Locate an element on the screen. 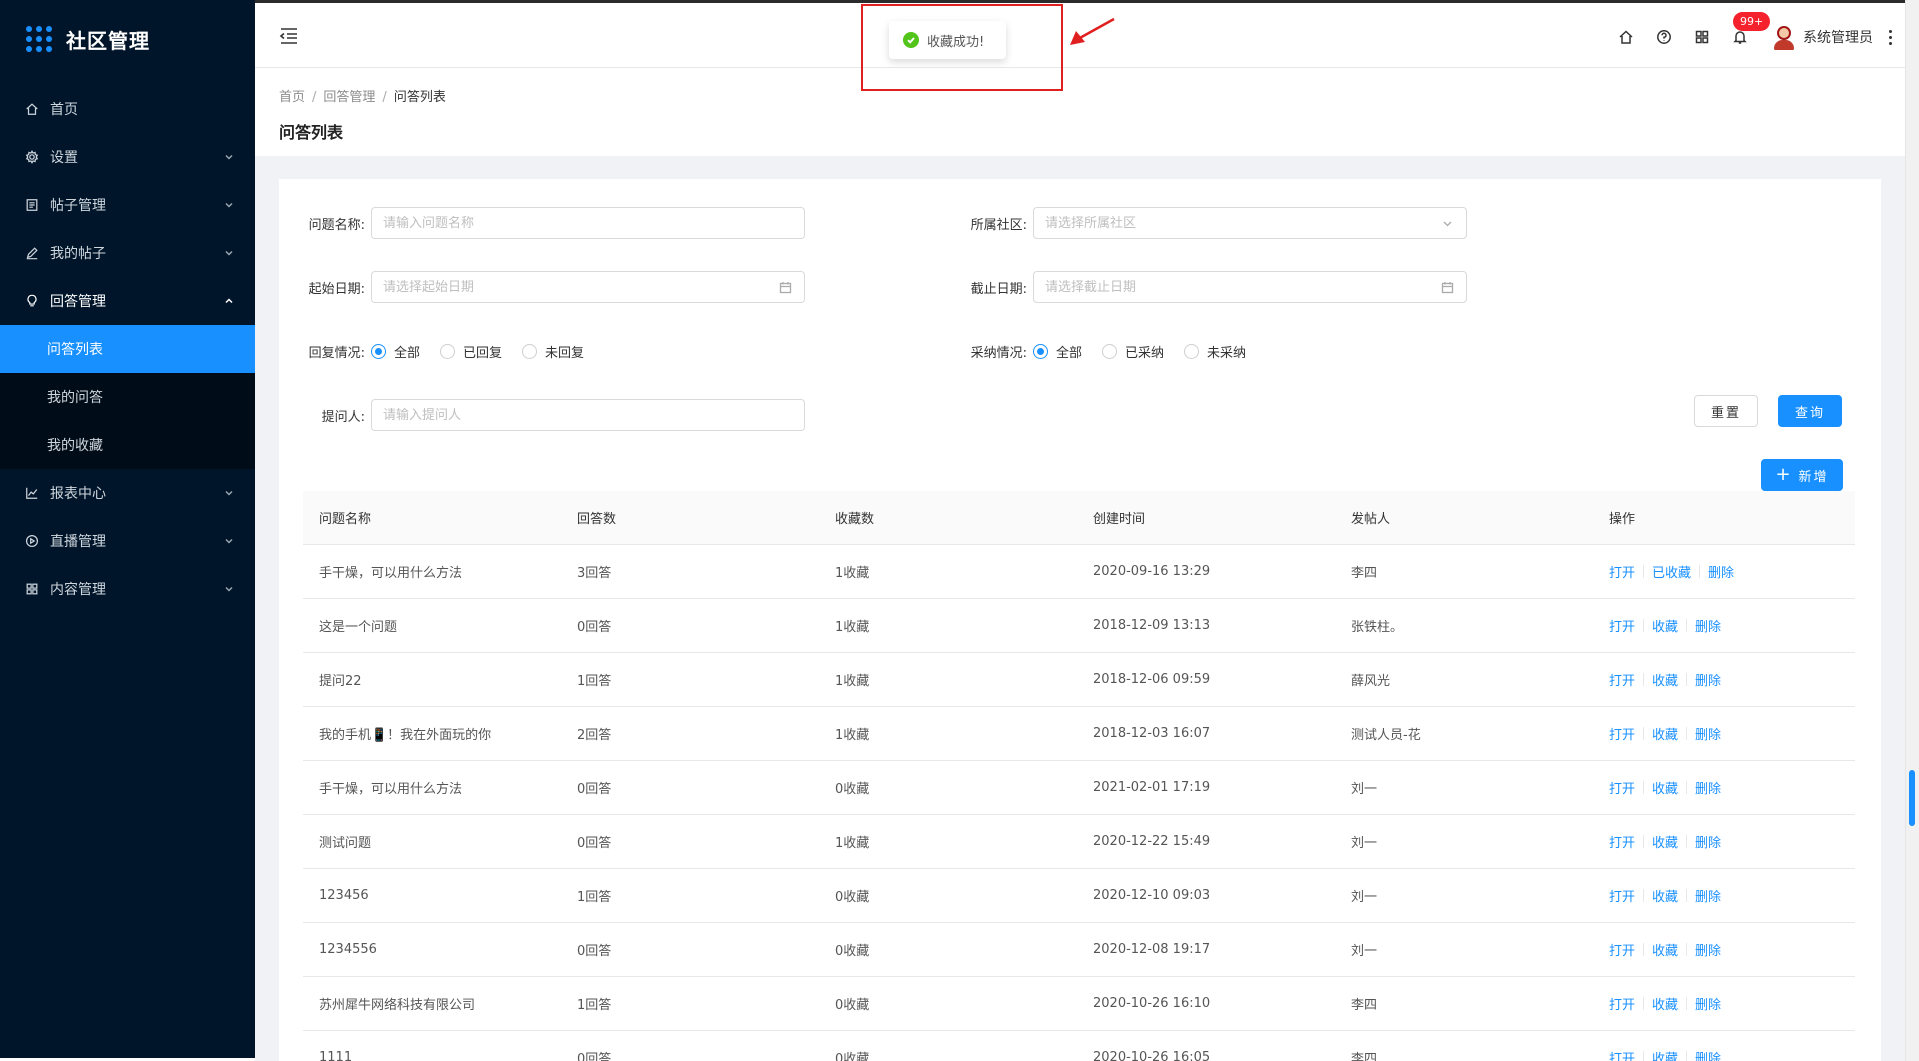  adopt-radio-adopted: 已采纳 is located at coordinates (1133, 351).